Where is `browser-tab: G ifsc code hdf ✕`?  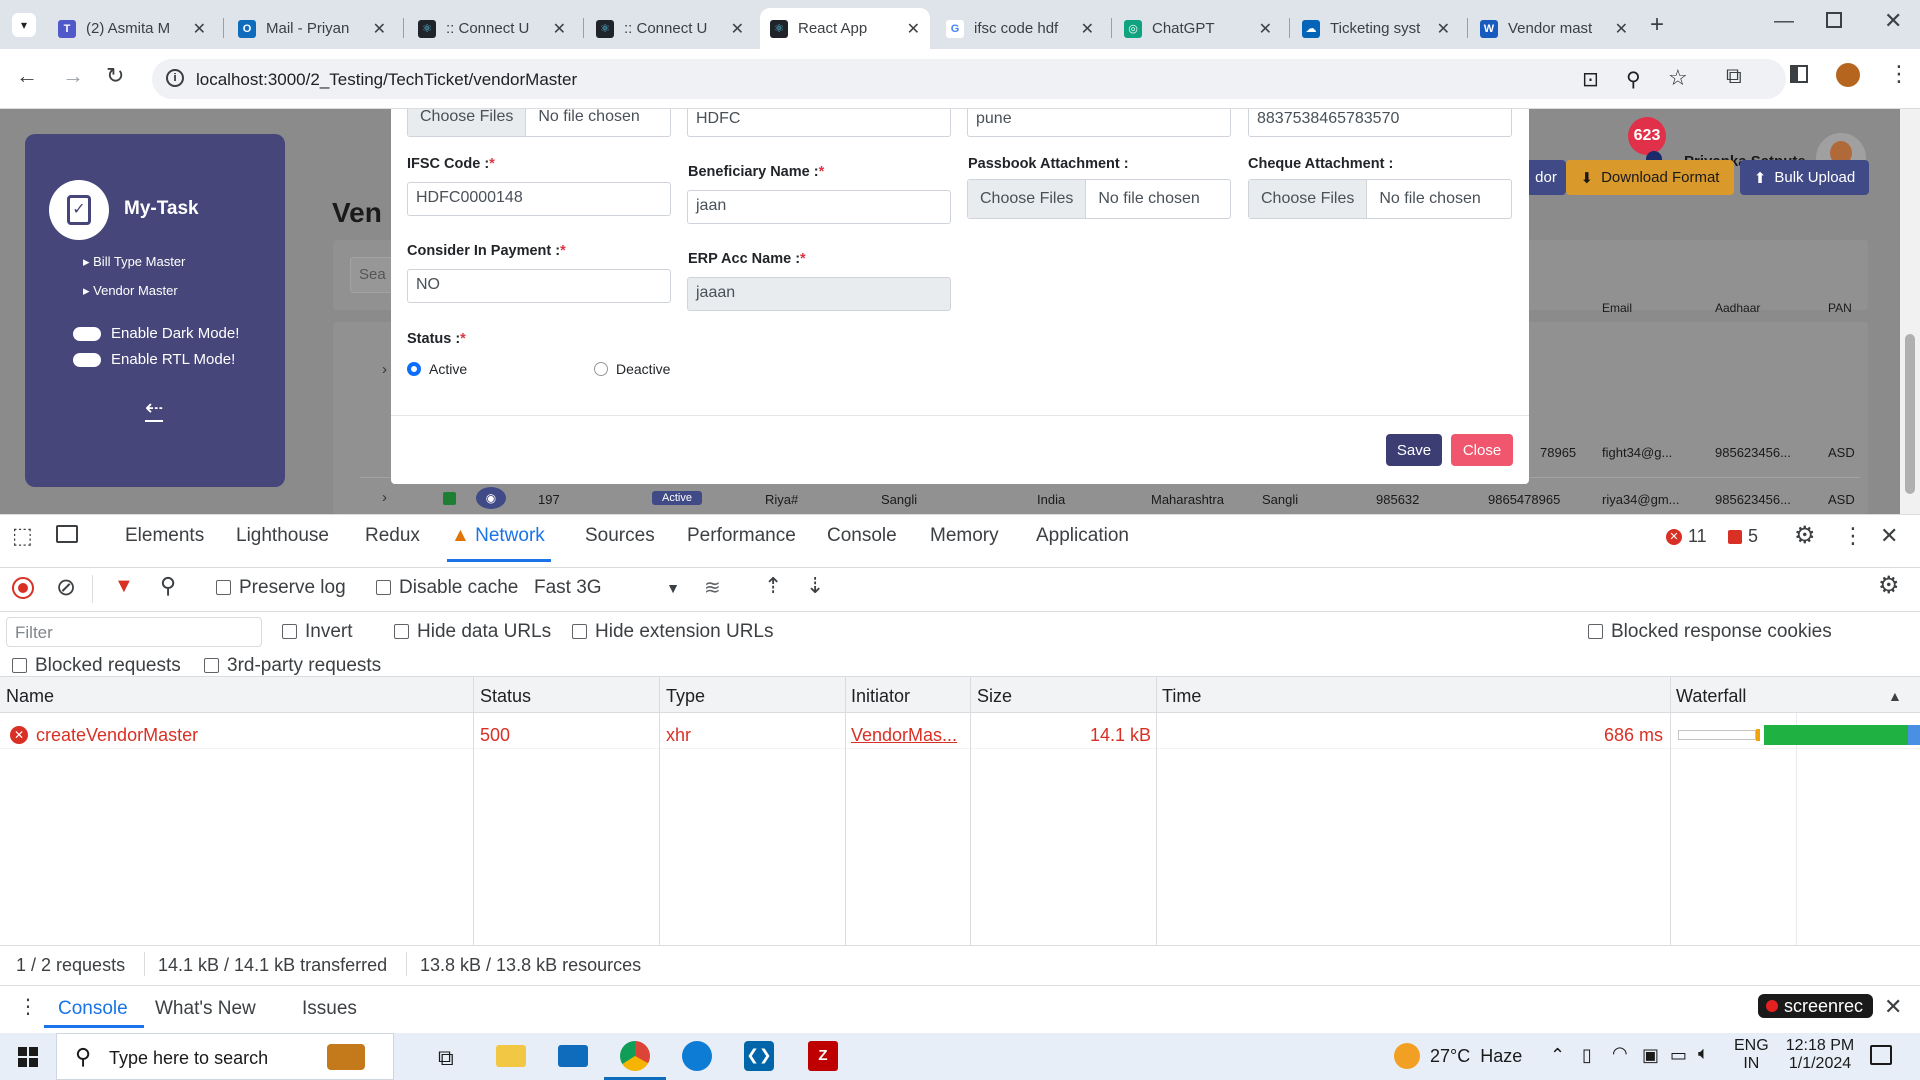 browser-tab: G ifsc code hdf ✕ is located at coordinates (1020, 28).